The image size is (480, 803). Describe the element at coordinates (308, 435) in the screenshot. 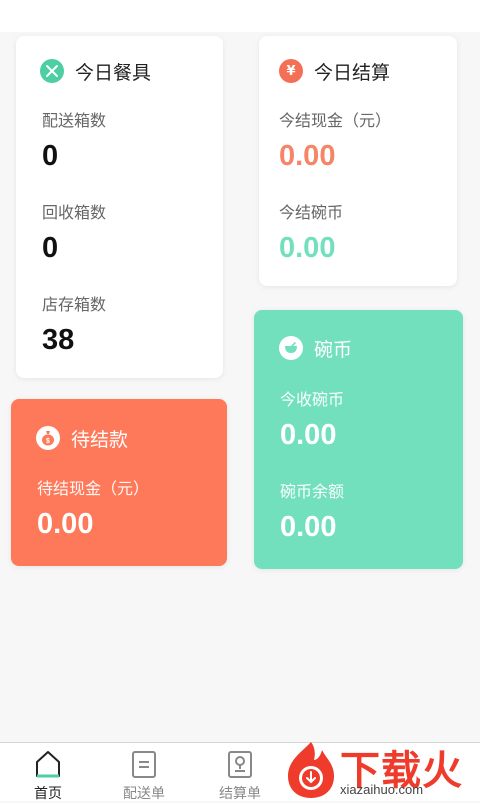

I see `bowl-received-value: 0.00` at that location.